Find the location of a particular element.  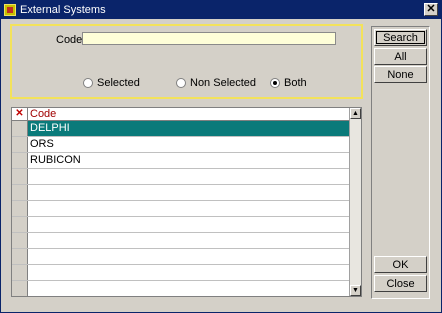

row-code-cell: ORS is located at coordinates (189, 144).